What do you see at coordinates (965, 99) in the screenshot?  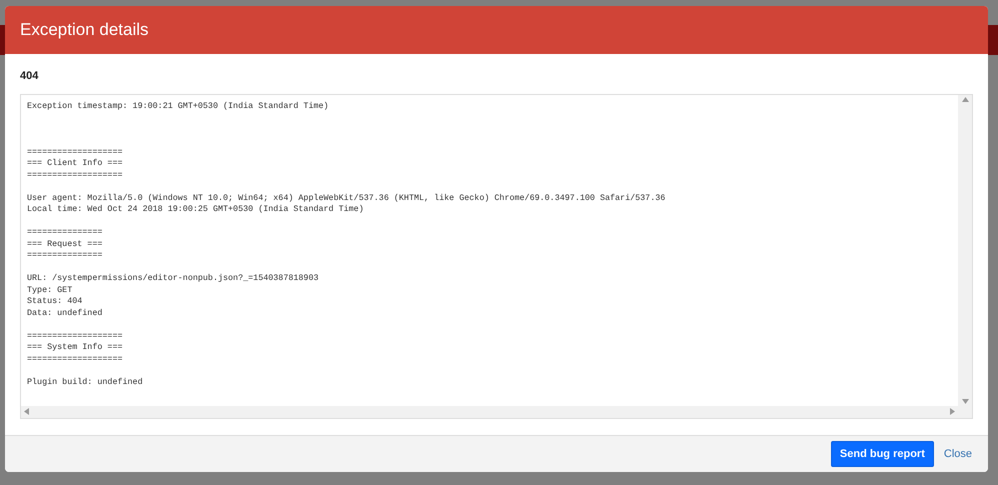 I see `scroll-up-icon` at bounding box center [965, 99].